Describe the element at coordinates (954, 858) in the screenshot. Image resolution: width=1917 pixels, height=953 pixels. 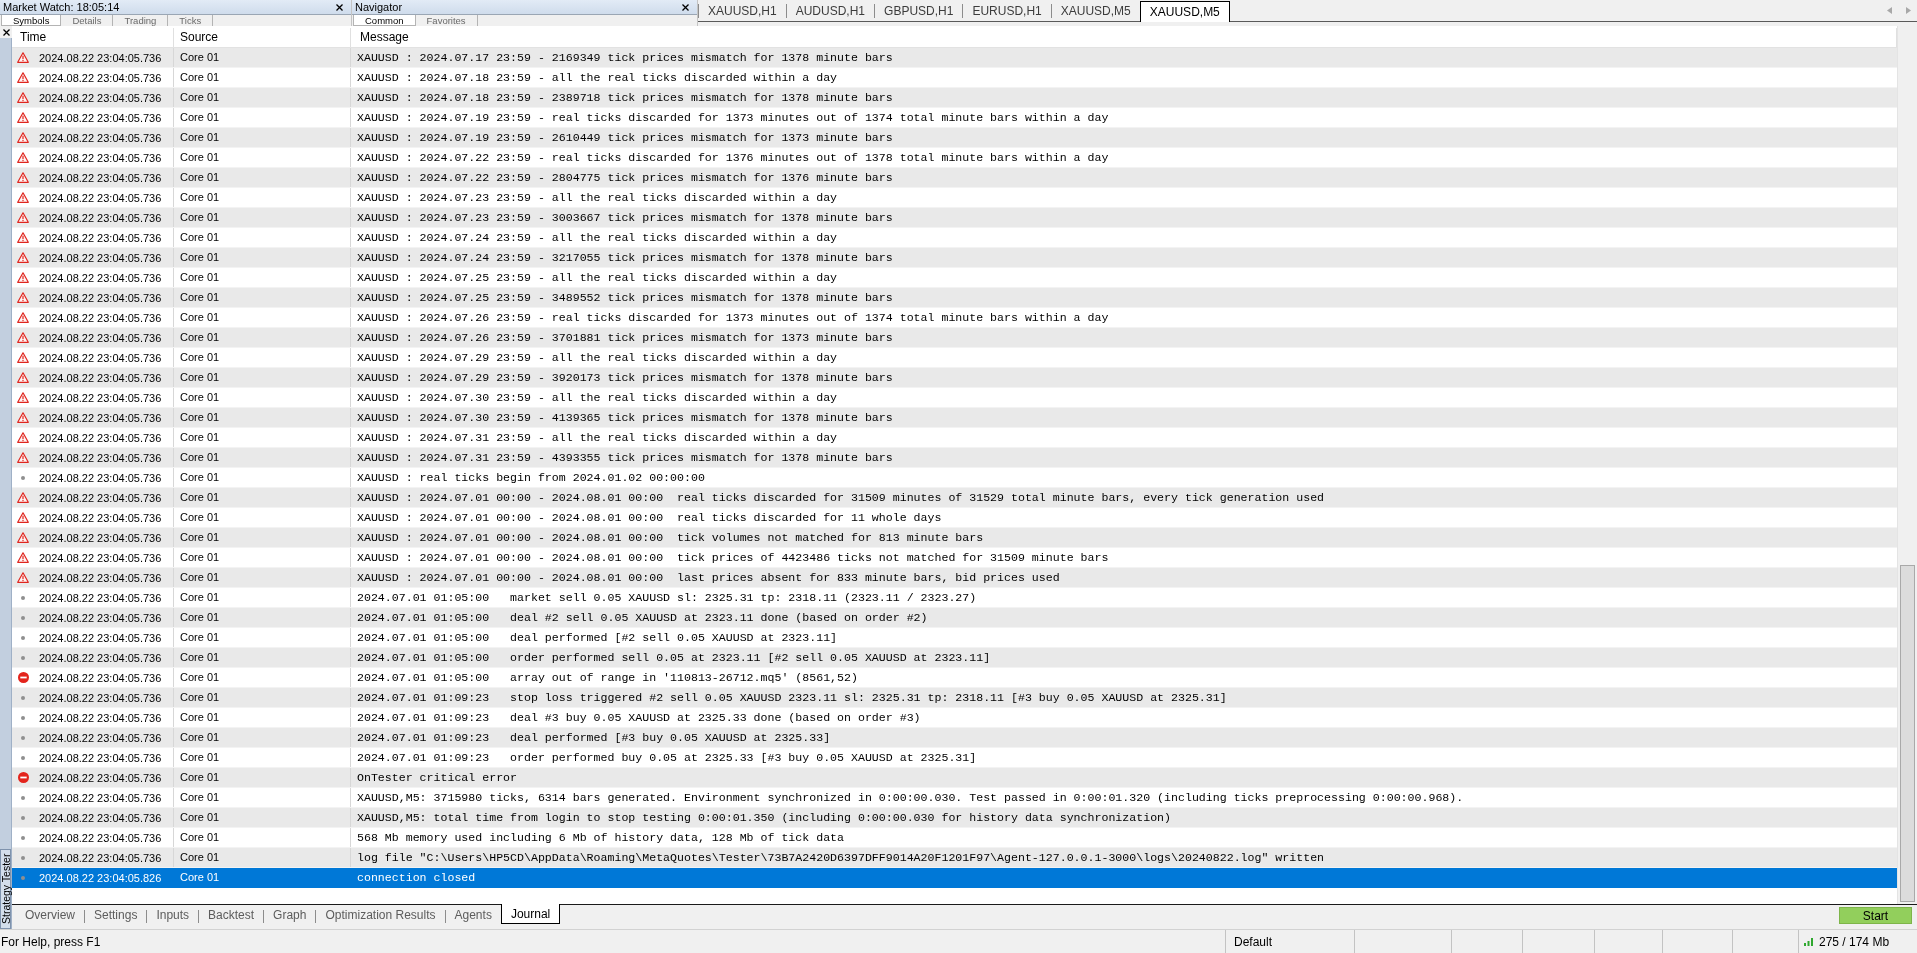
I see `log-row: 2024.08.22 23:04:05.736 Core 01 log file "C:\Users\HP5CD\AppData\Roaming\MetaQuotes\Tester\73B7A2420D6397DFF9014A20F1201F97\Agent-127.0.0.1-3000\logs\20240822.log" written` at that location.